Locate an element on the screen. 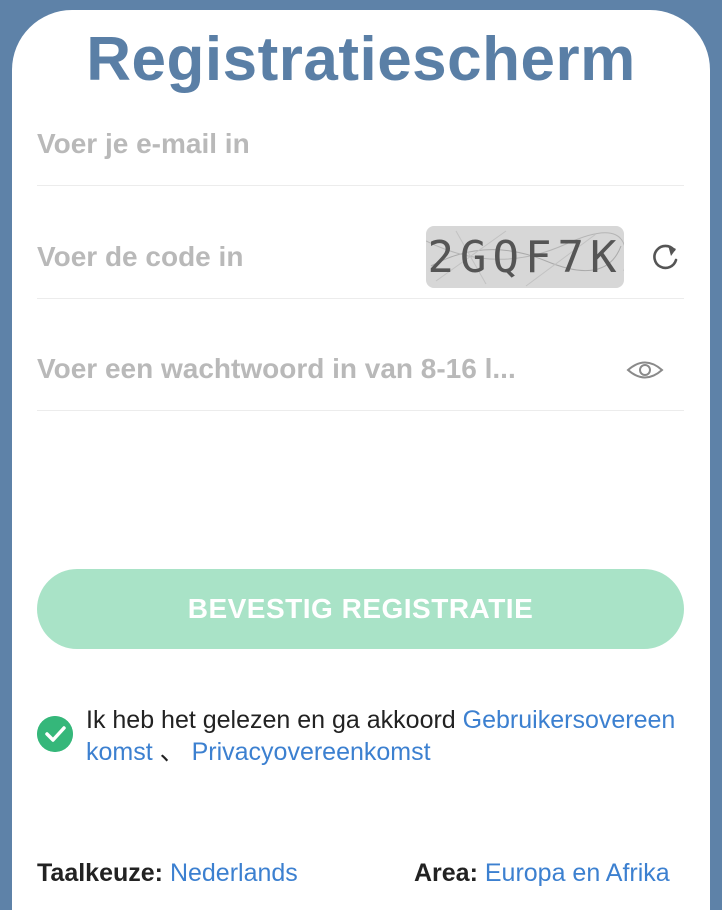  code-placeholder: Voer de code in is located at coordinates (140, 256).